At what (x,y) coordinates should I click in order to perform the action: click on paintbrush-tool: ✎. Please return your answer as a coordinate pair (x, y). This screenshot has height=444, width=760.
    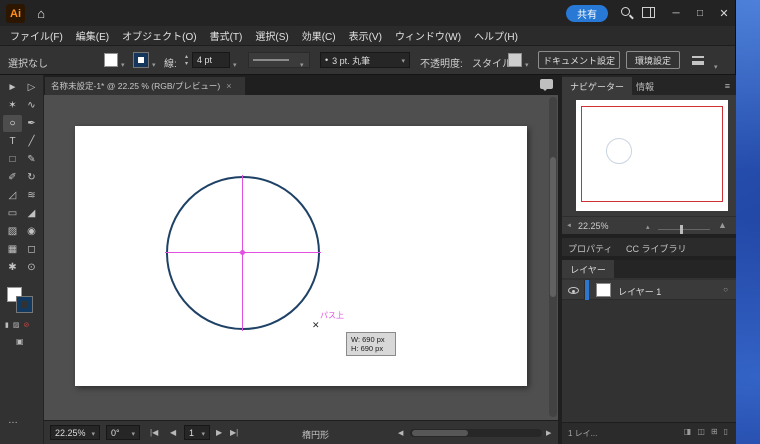
    Looking at the image, I should click on (31, 159).